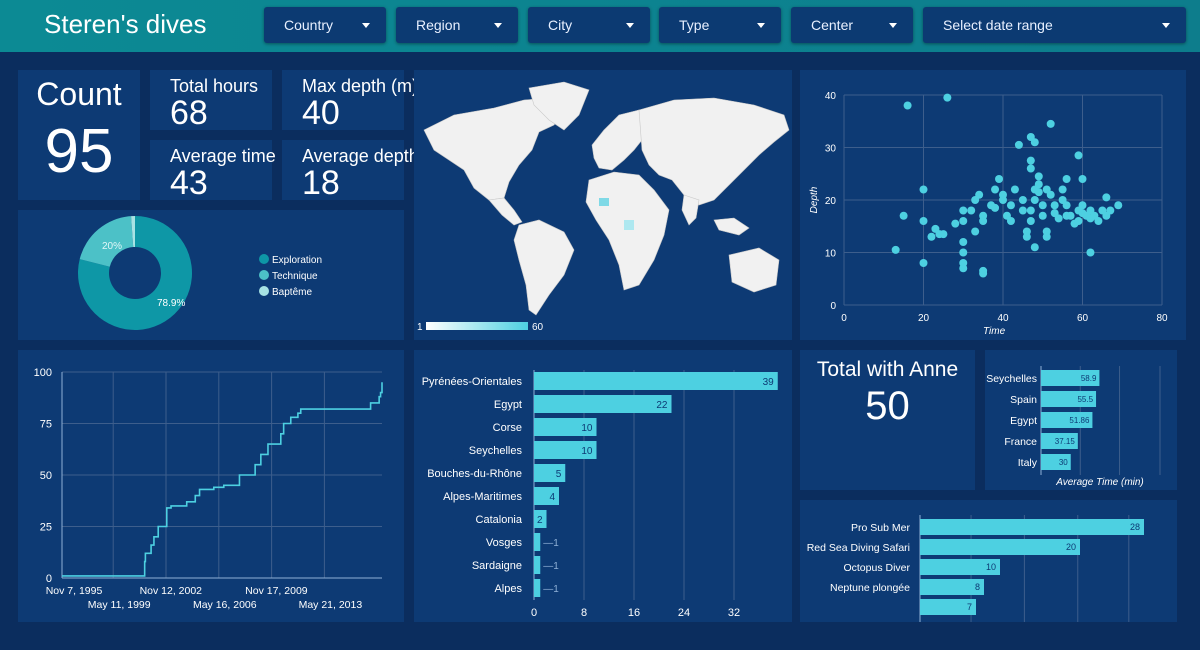 The image size is (1200, 650). Describe the element at coordinates (74, 591) in the screenshot. I see `x-tick-label: Nov 7, 1995` at that location.